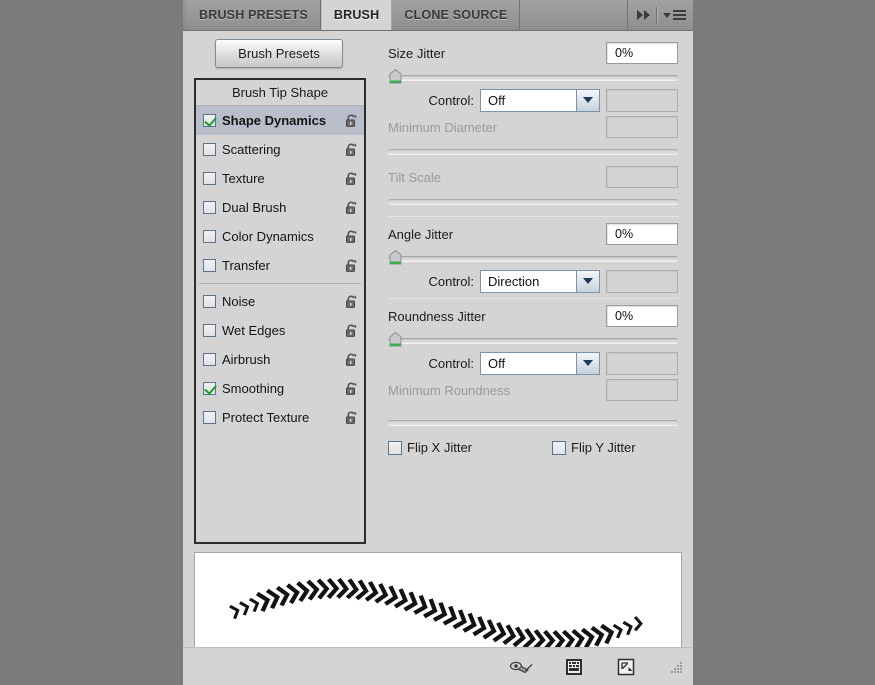  I want to click on list-item: Color Dynamics, so click(280, 236).